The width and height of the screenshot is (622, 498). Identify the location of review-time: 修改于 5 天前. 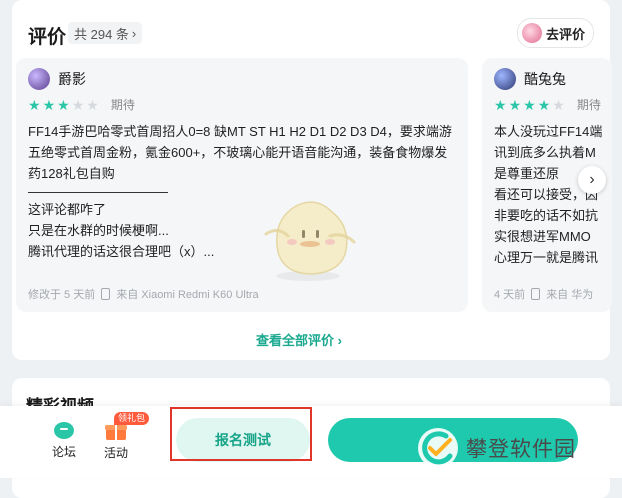
(62, 295).